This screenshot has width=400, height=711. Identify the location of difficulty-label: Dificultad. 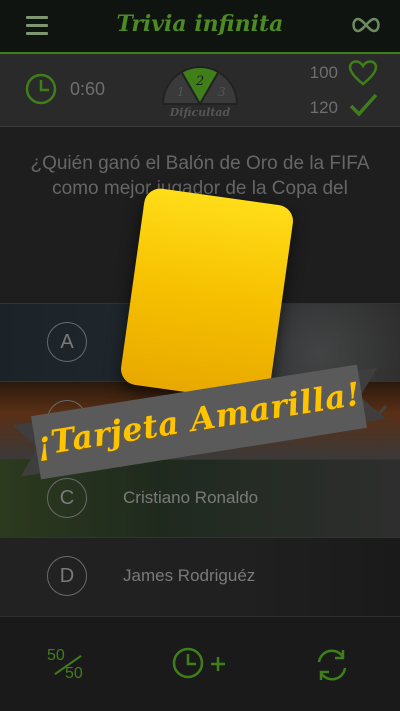
(200, 112).